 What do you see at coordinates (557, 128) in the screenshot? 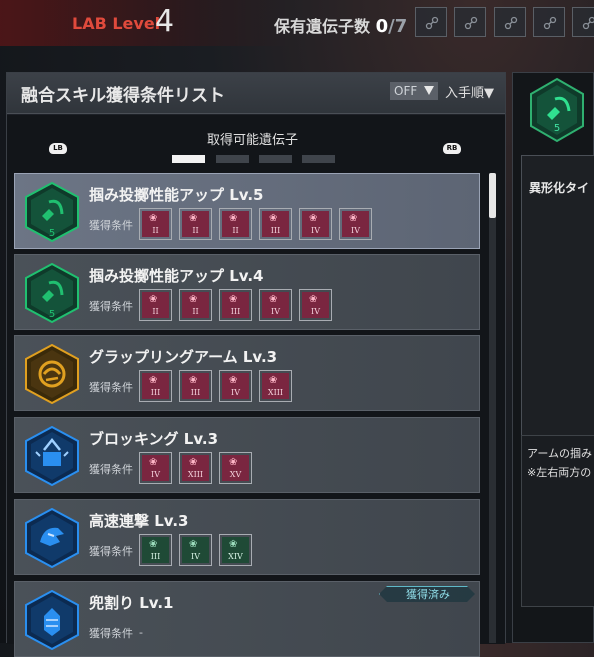
I see `detail-level: 5` at bounding box center [557, 128].